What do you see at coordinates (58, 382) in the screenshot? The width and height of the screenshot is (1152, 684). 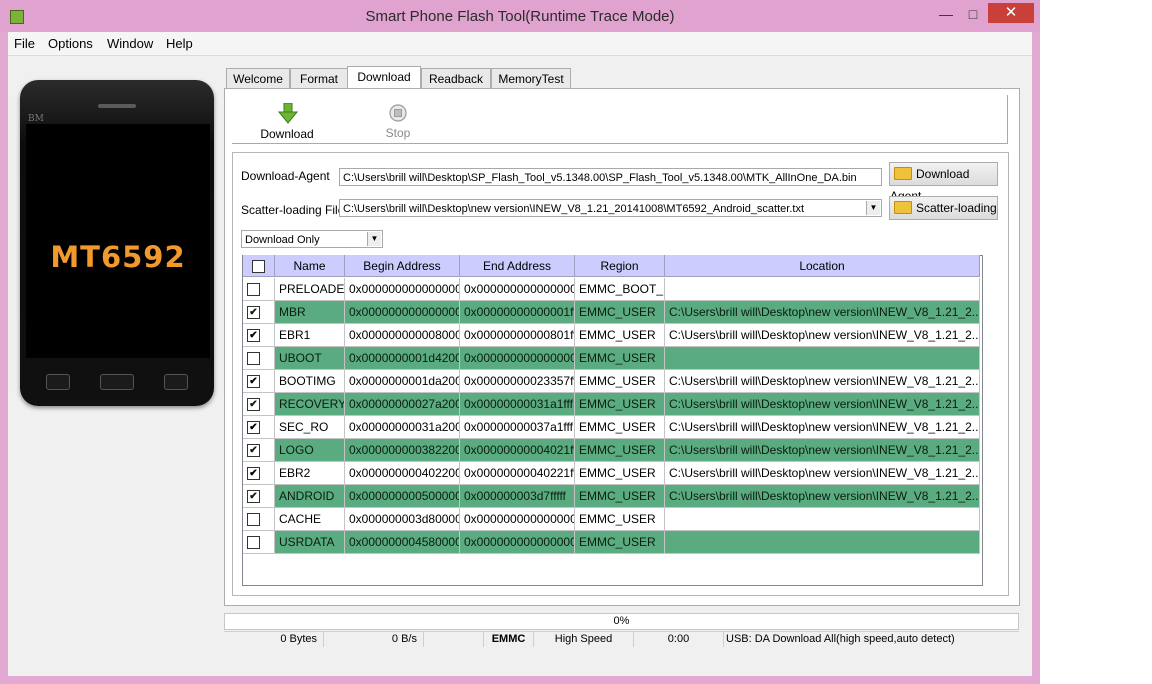 I see `phone-menu-key-icon` at bounding box center [58, 382].